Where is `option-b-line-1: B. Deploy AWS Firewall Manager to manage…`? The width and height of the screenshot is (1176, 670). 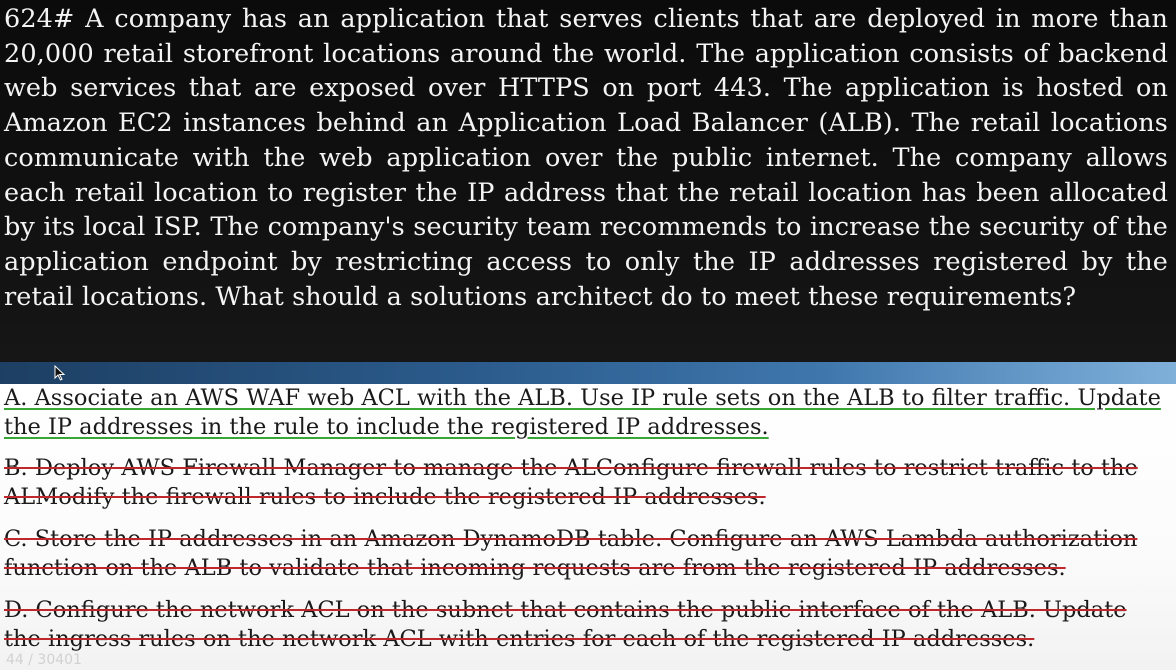 option-b-line-1: B. Deploy AWS Firewall Manager to manage… is located at coordinates (571, 468).